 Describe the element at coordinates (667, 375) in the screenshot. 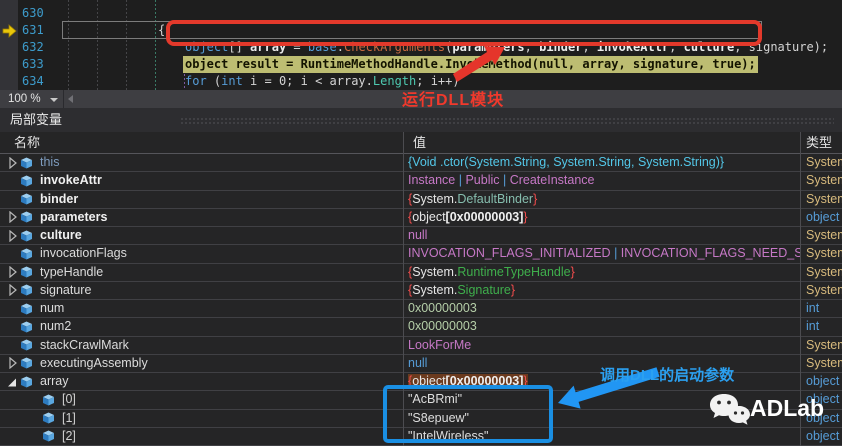

I see `blue-annotation-label: 调用DLL的启动参数` at that location.